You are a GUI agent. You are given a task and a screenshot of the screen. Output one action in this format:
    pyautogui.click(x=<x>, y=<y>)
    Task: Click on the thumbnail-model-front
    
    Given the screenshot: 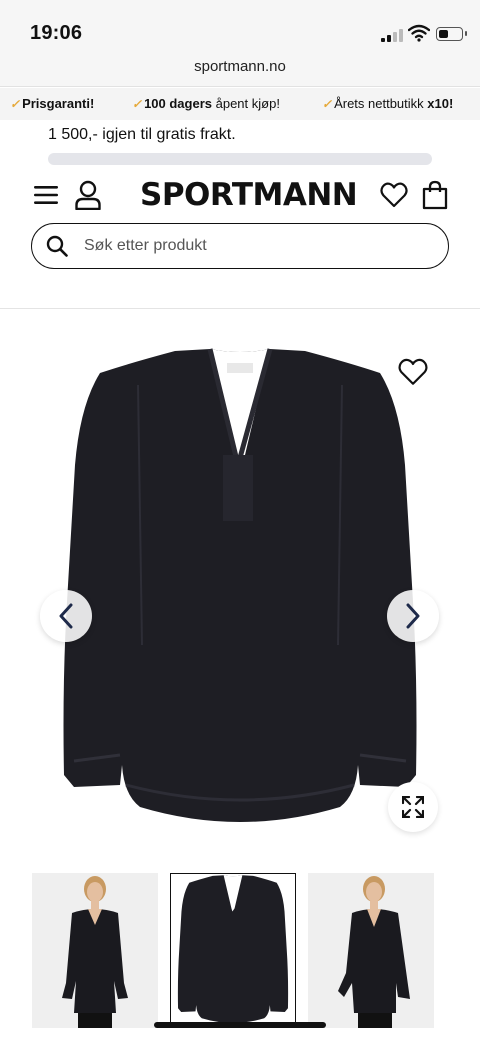 What is the action you would take?
    pyautogui.click(x=95, y=950)
    